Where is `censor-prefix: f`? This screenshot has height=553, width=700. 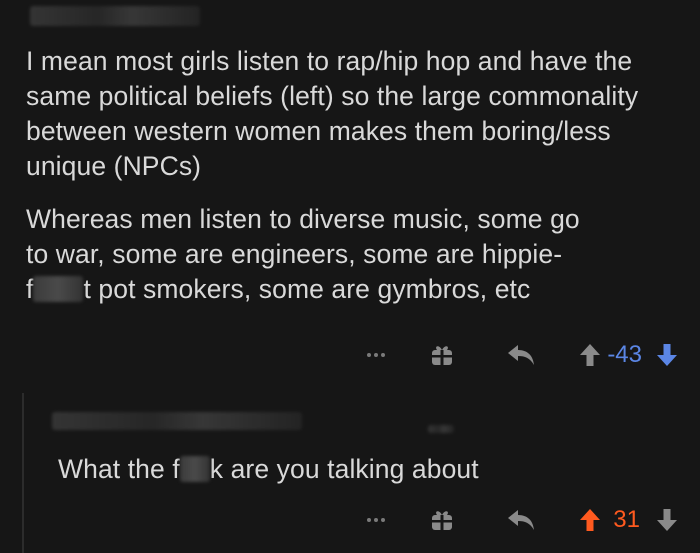 censor-prefix: f is located at coordinates (30, 289).